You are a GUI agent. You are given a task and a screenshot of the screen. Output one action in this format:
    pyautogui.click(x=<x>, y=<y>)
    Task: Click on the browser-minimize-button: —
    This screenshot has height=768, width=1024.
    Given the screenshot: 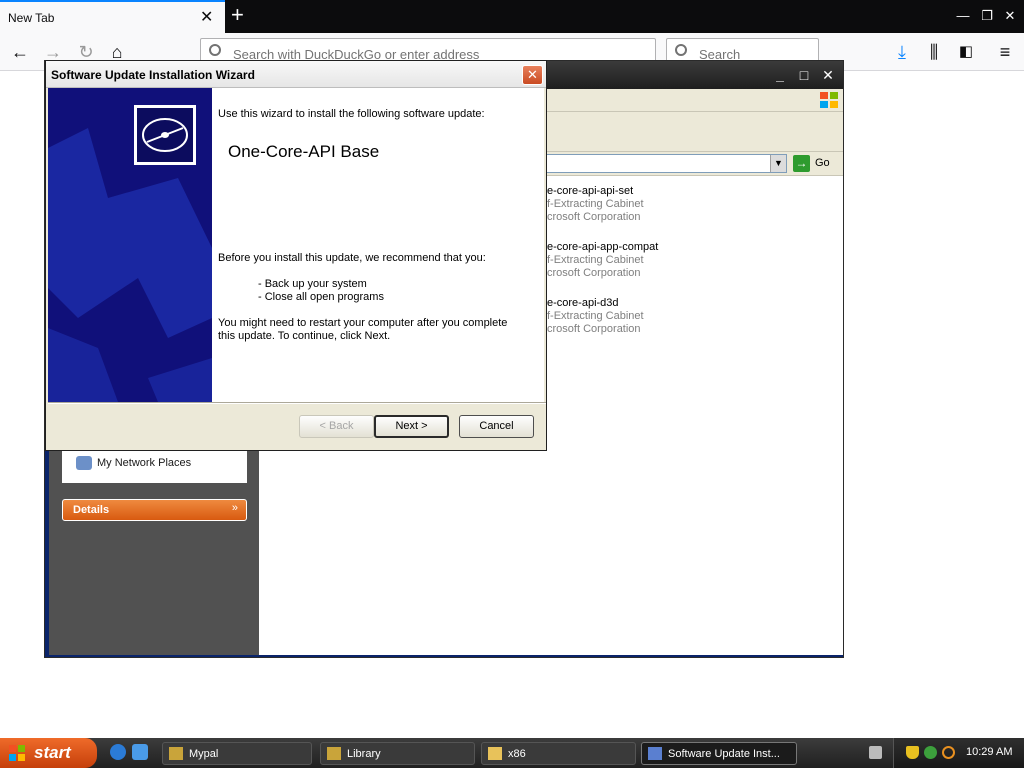 What is the action you would take?
    pyautogui.click(x=963, y=16)
    